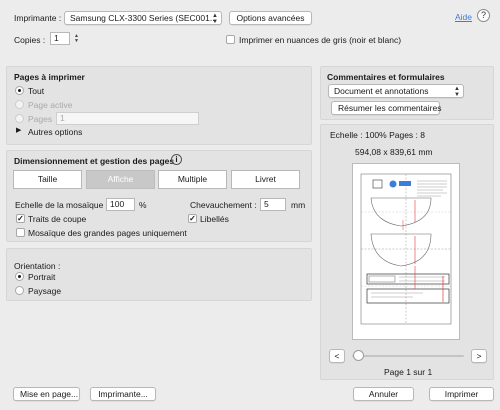  What do you see at coordinates (37, 266) in the screenshot?
I see `orientation-title: Orientation :` at bounding box center [37, 266].